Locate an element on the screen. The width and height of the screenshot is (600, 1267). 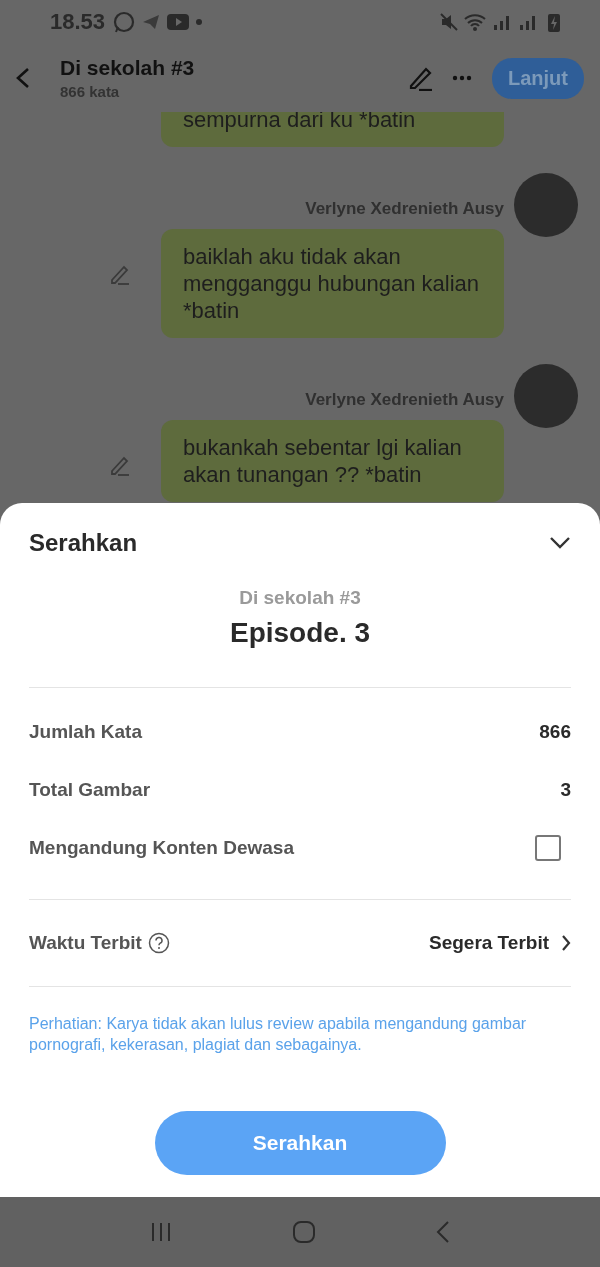
notice-text: Perhatian: Karya tidak akan lulus review apabila mengandung gambar pornografi, kekerasan, plagiat dan sebagainya. is located at coordinates (278, 1034).